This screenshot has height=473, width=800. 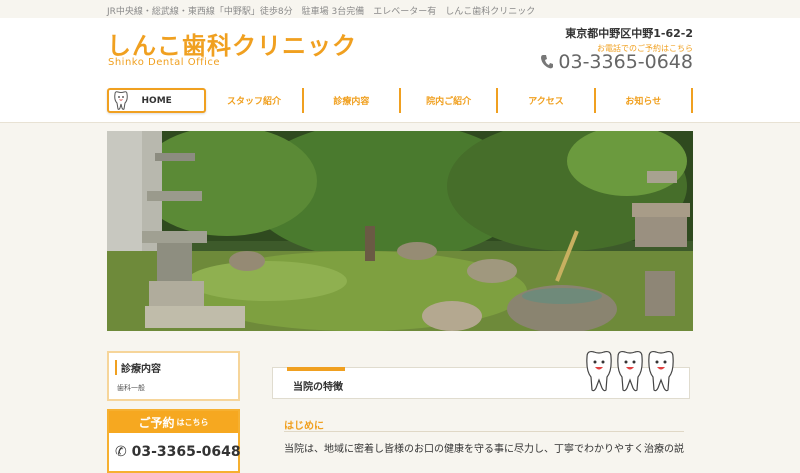 I want to click on nav-access: アクセス, so click(x=547, y=100).